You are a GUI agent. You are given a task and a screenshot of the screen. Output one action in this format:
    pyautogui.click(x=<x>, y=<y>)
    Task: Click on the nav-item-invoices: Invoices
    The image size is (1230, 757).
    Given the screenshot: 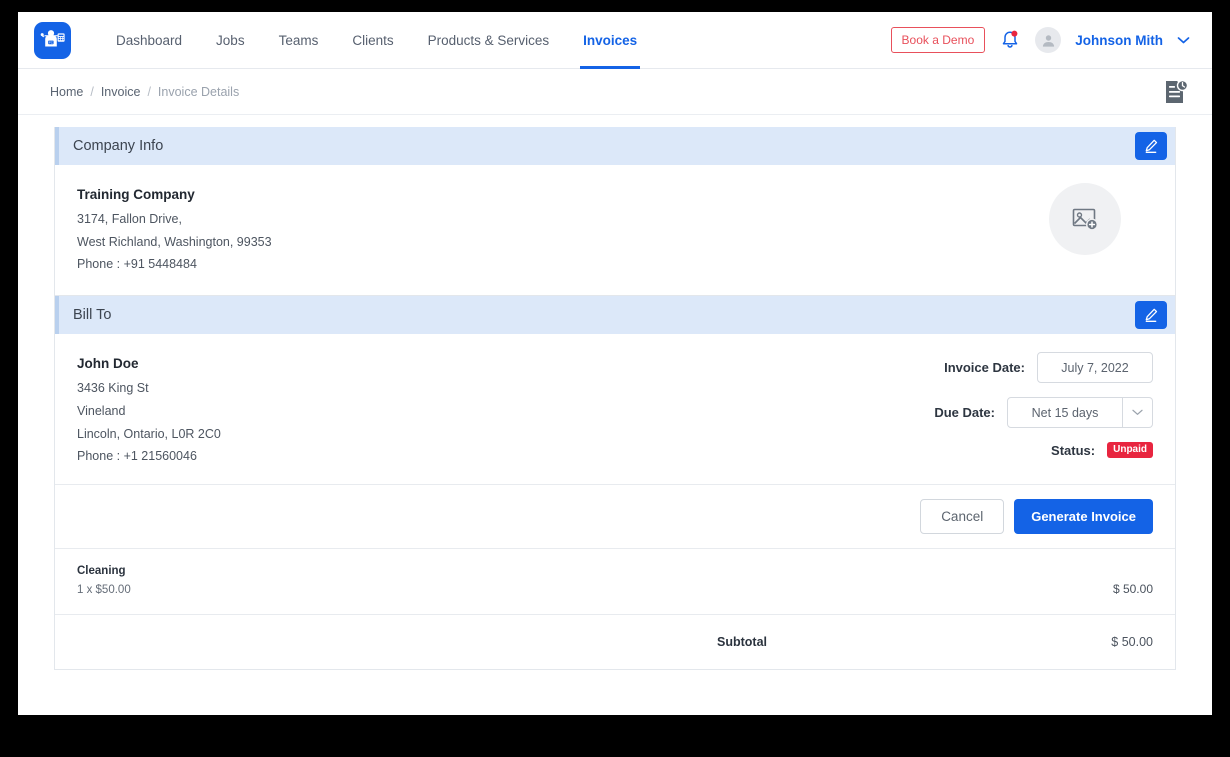 What is the action you would take?
    pyautogui.click(x=610, y=40)
    